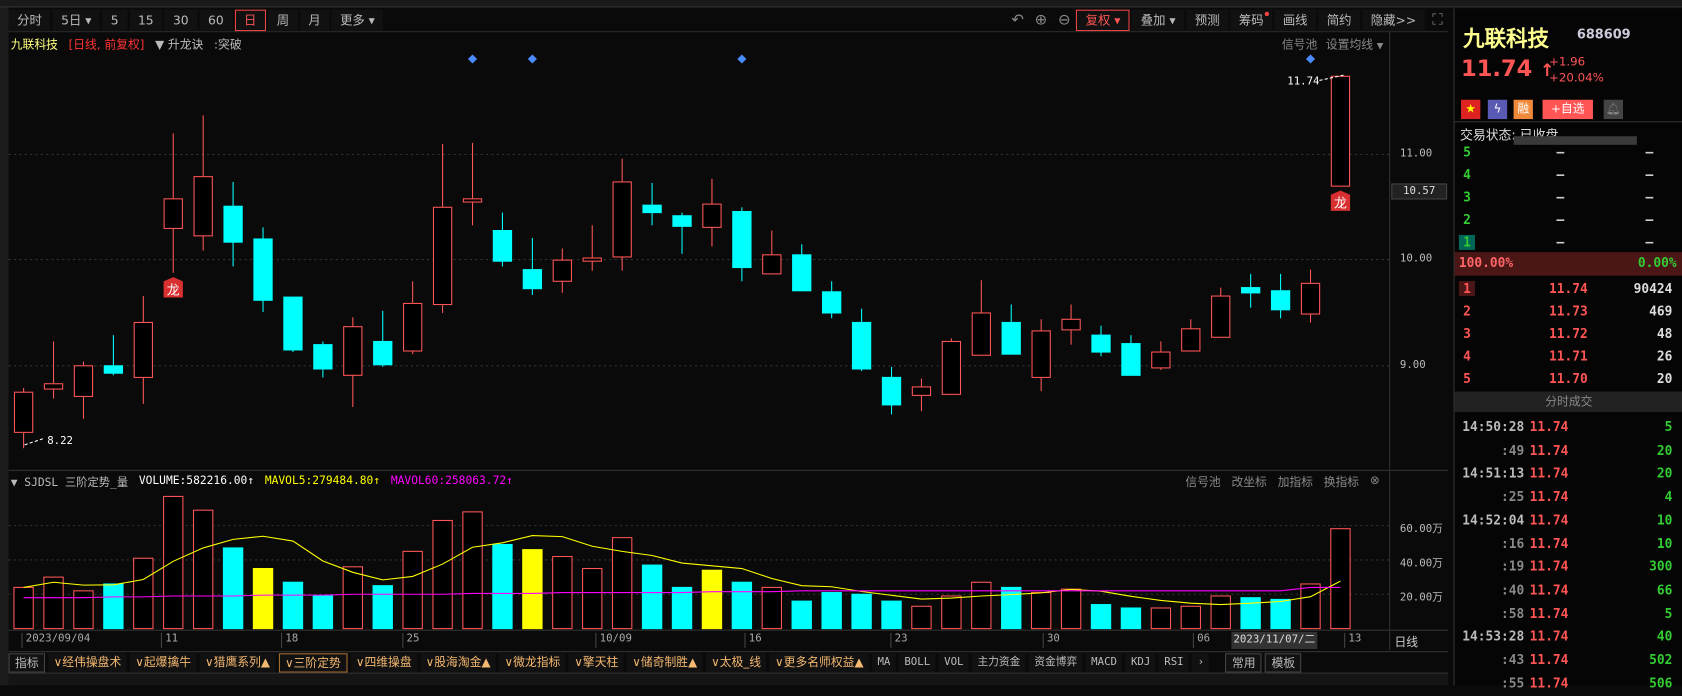 The width and height of the screenshot is (1682, 696). Describe the element at coordinates (664, 662) in the screenshot. I see `indicator-tab: ∨储奇制胜▲` at that location.